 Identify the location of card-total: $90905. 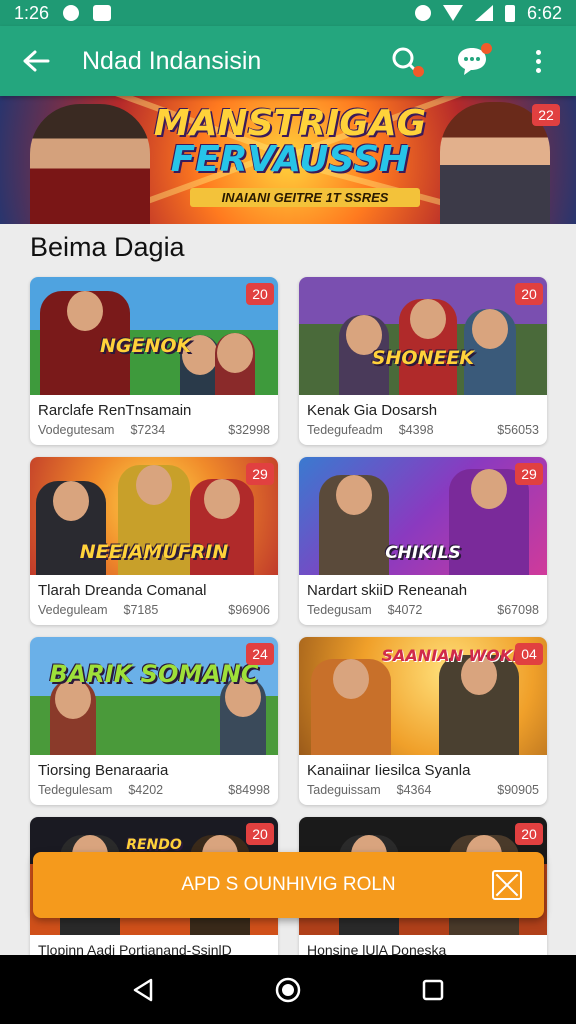
(518, 790).